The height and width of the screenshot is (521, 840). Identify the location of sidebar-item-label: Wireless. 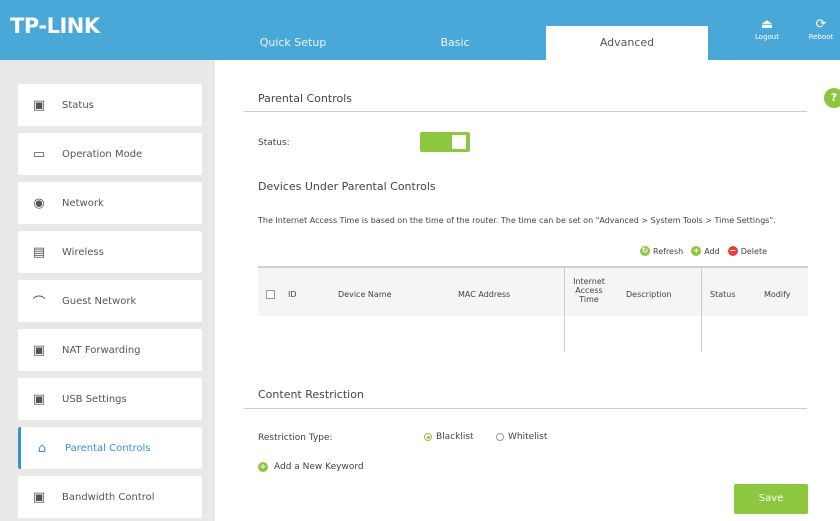
(83, 252).